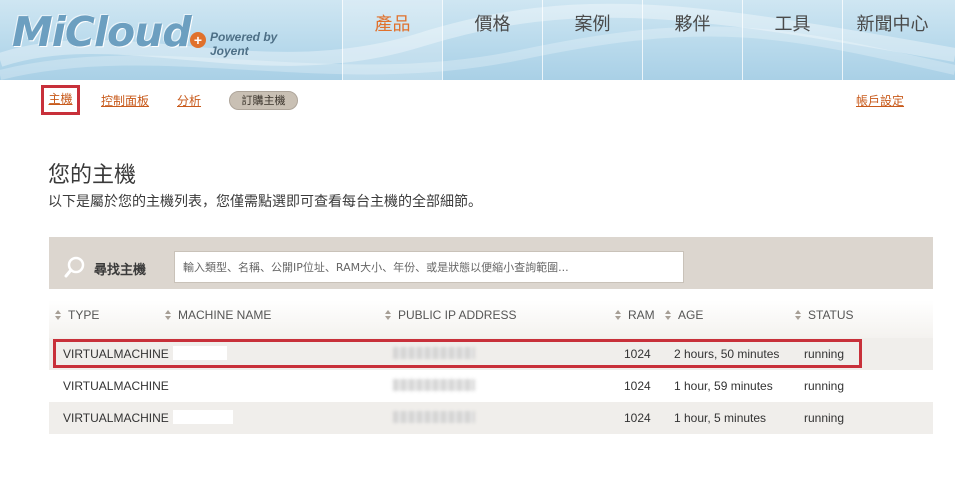  Describe the element at coordinates (198, 40) in the screenshot. I see `plus-icon: +` at that location.